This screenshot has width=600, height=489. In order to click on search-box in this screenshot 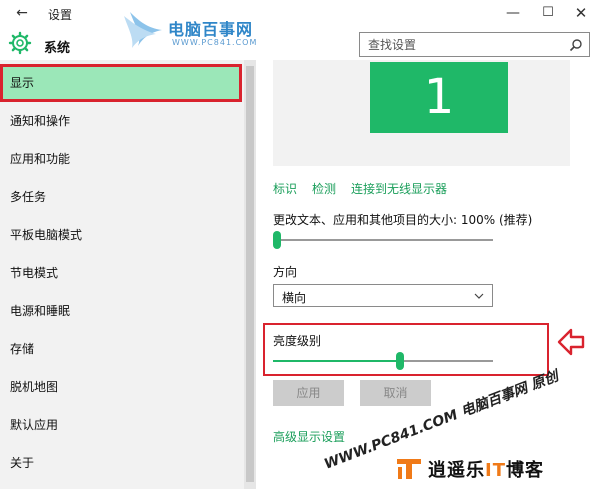, I will do `click(474, 44)`.